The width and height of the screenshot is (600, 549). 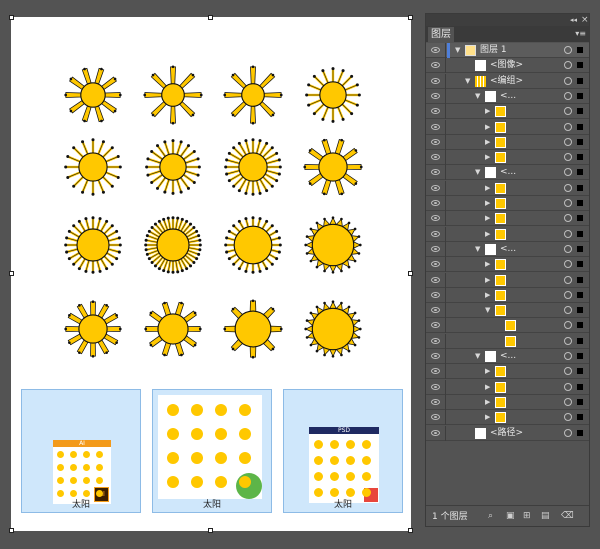 What do you see at coordinates (567, 516) in the screenshot?
I see `delete-icon: ⌫` at bounding box center [567, 516].